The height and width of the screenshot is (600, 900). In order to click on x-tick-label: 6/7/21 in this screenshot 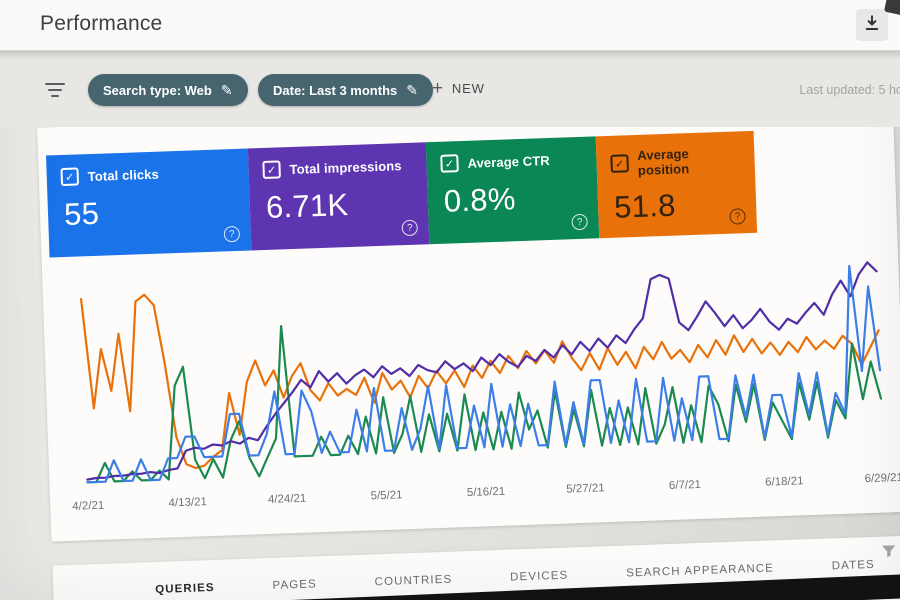, I will do `click(685, 485)`.